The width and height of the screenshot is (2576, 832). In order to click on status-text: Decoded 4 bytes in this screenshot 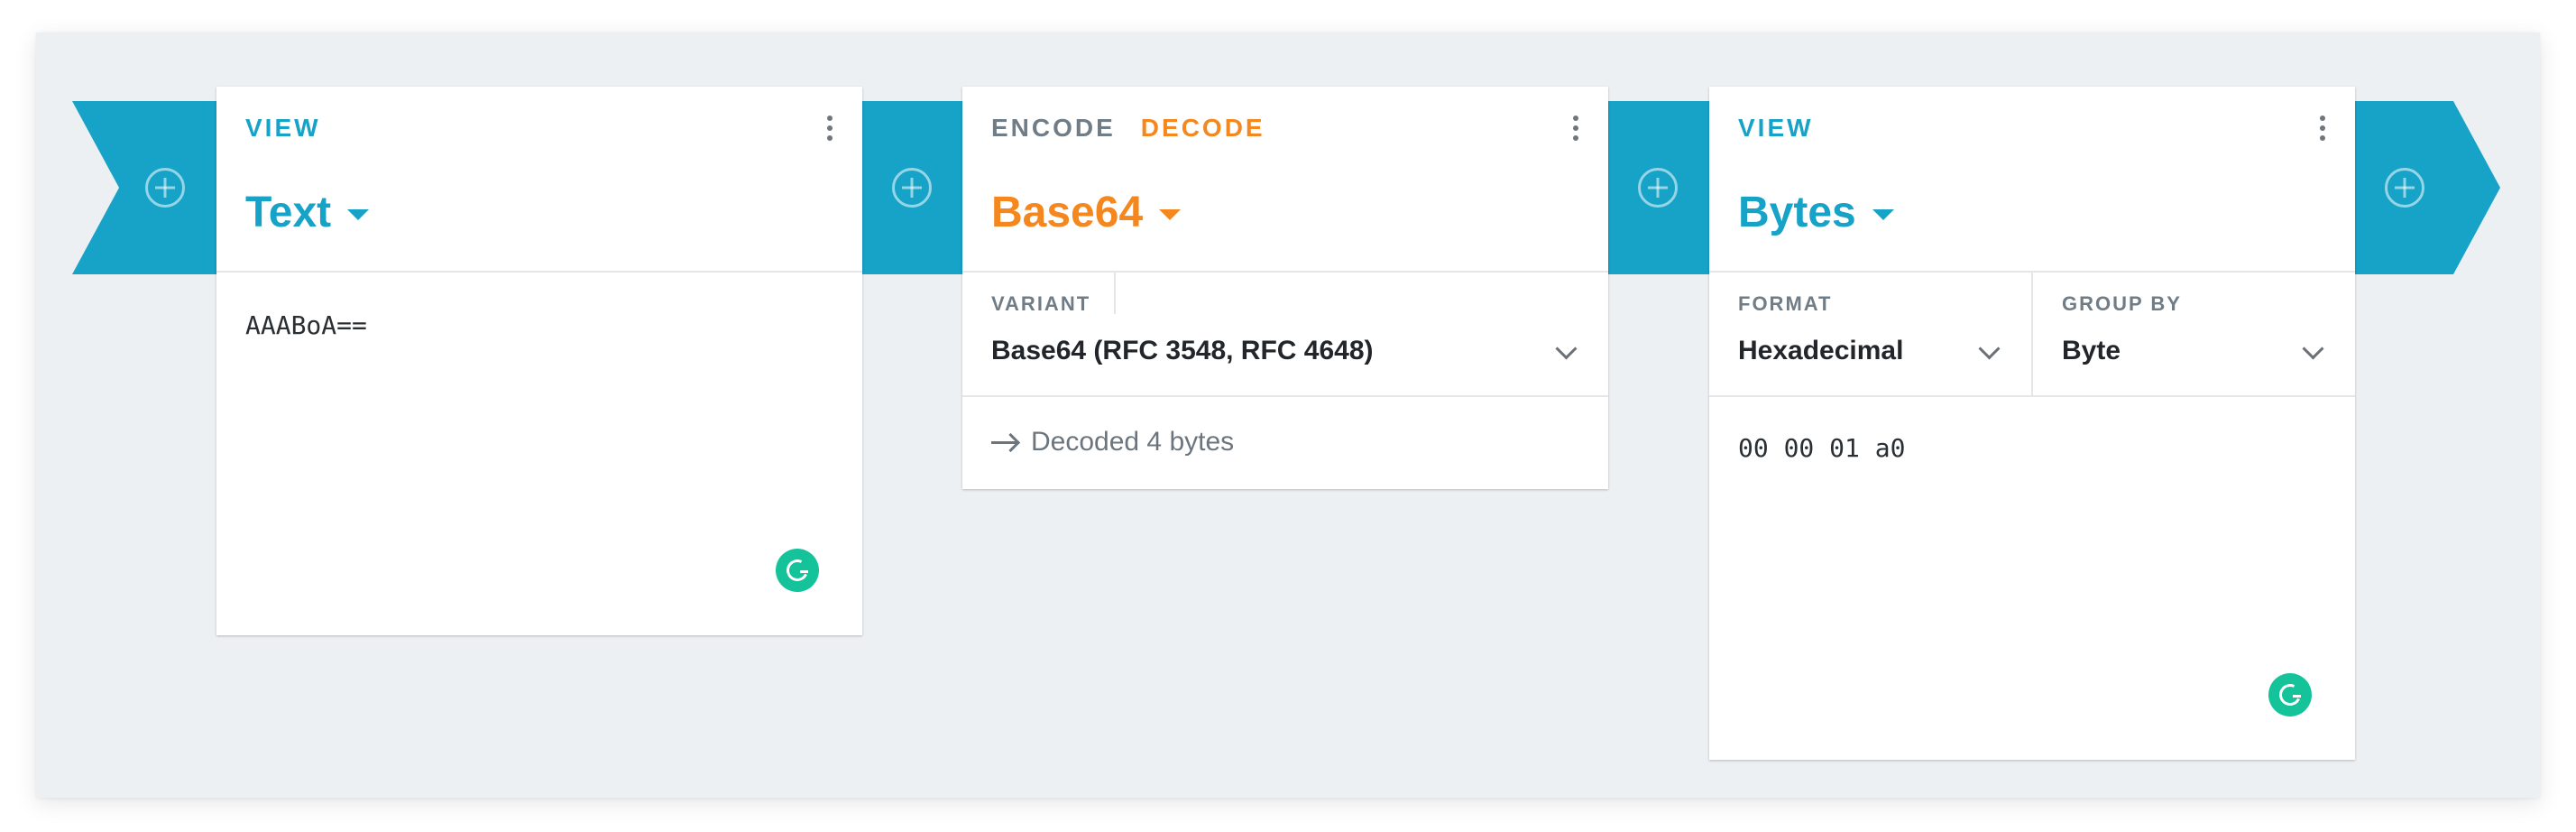, I will do `click(1133, 442)`.